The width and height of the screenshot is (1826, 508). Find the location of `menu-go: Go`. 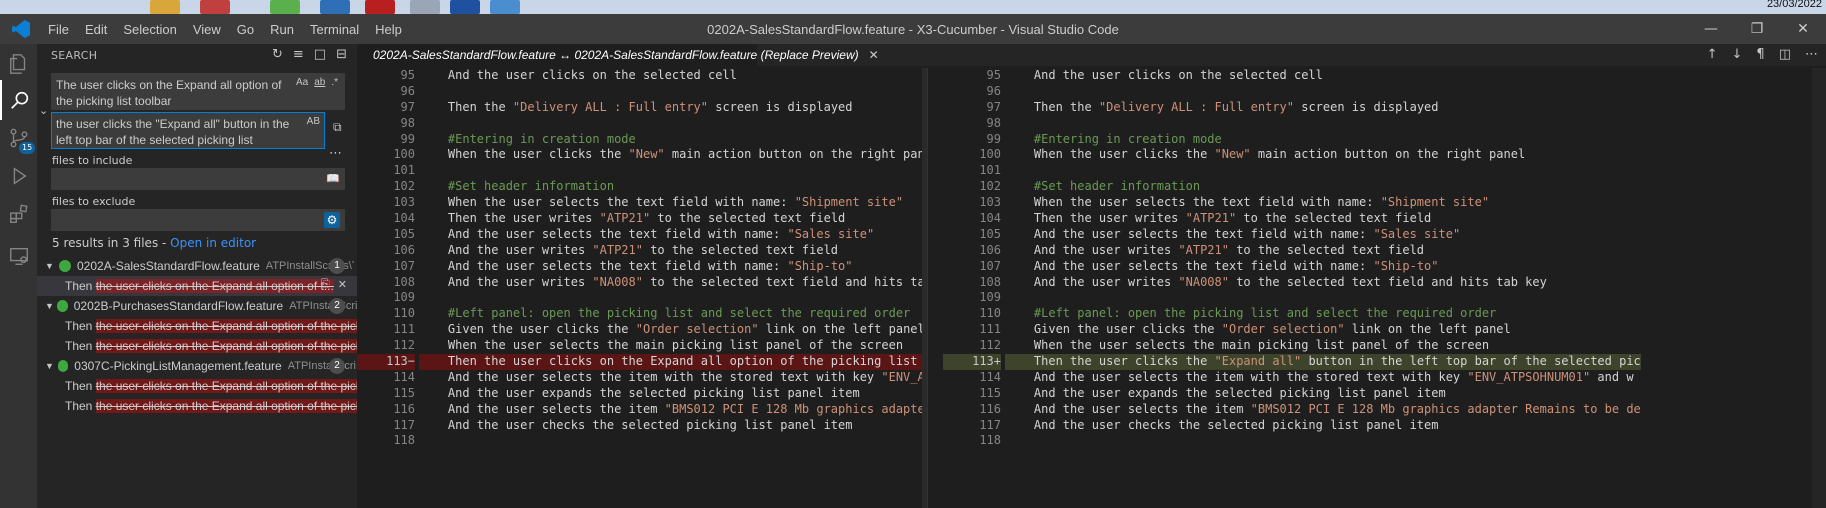

menu-go: Go is located at coordinates (245, 29).